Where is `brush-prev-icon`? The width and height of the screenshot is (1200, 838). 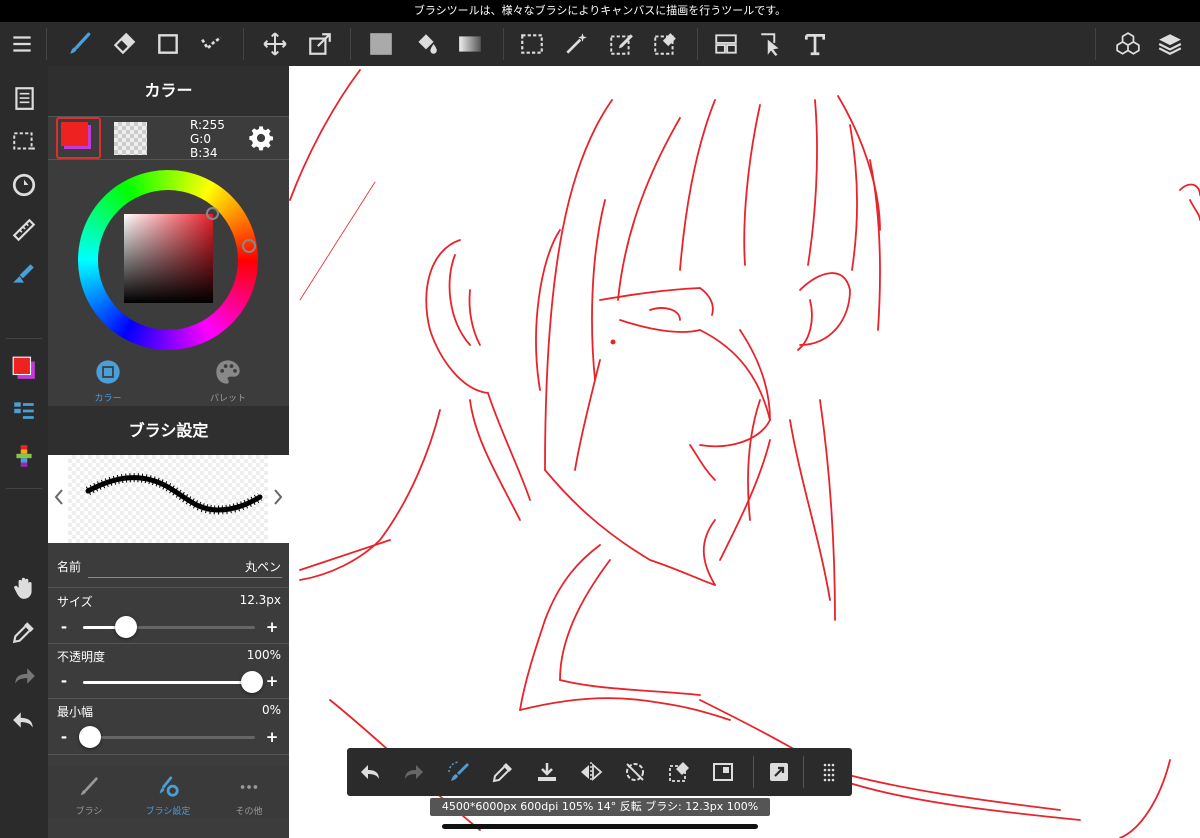
brush-prev-icon is located at coordinates (59, 497).